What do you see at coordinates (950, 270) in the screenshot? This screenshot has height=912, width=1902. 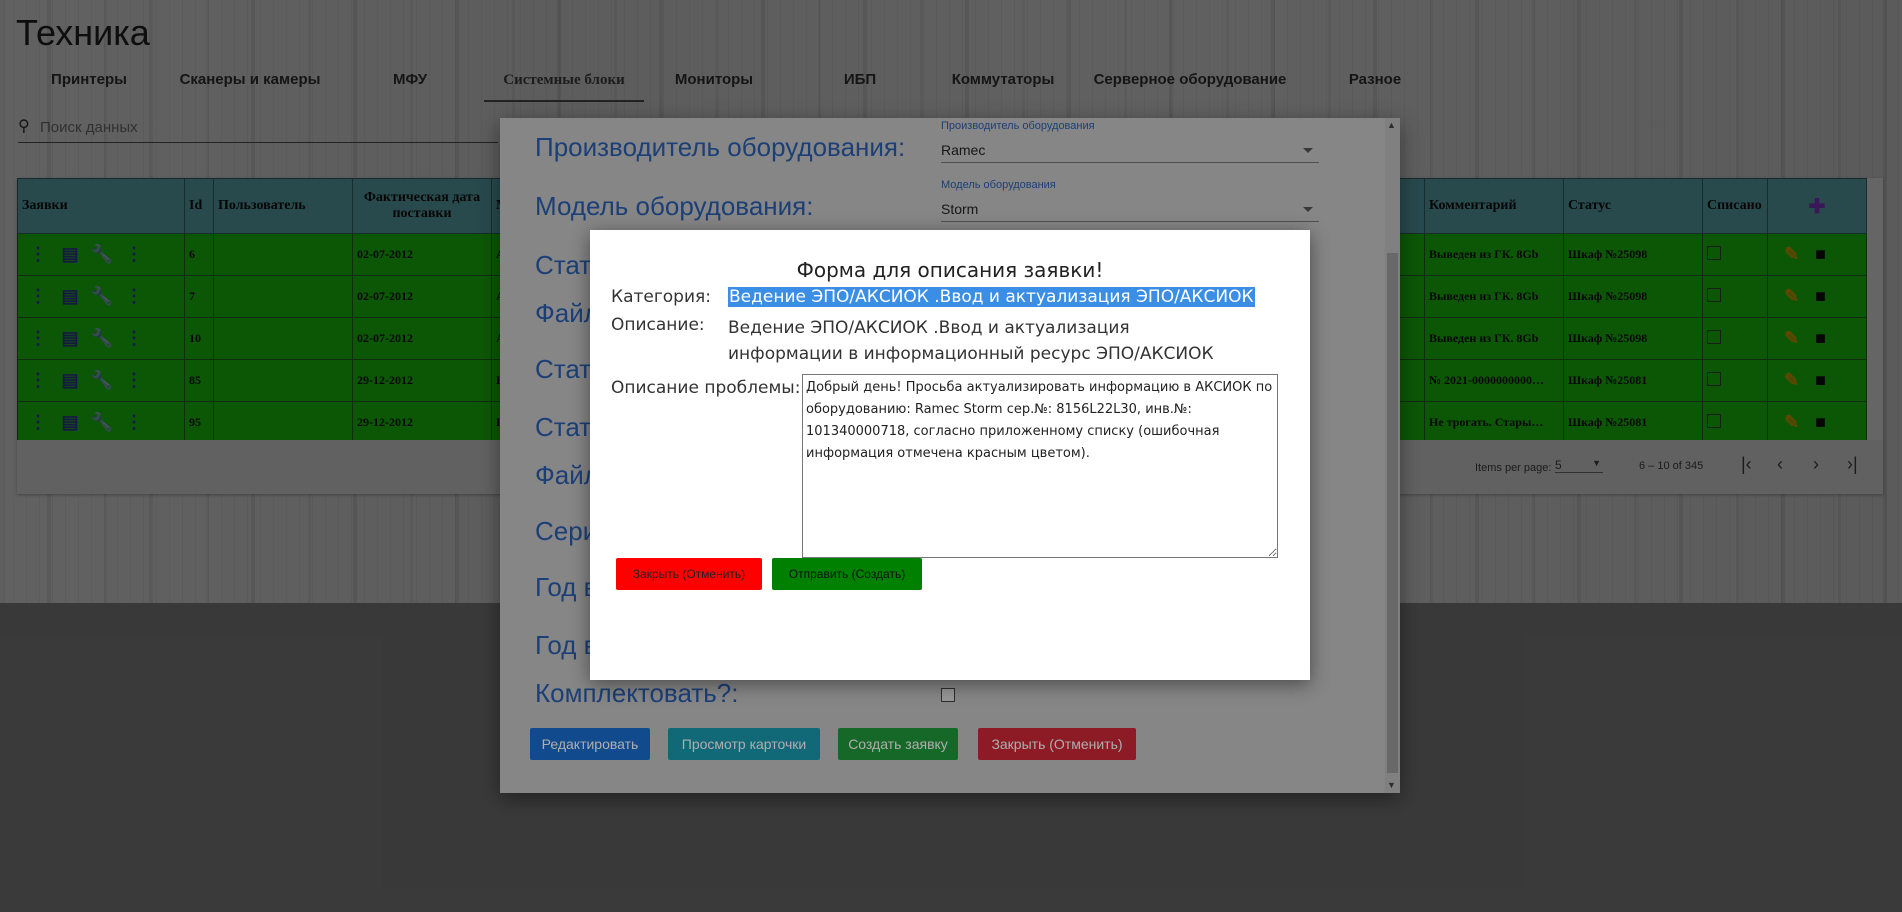 I see `dialog-title: Форма для описания заявки!` at bounding box center [950, 270].